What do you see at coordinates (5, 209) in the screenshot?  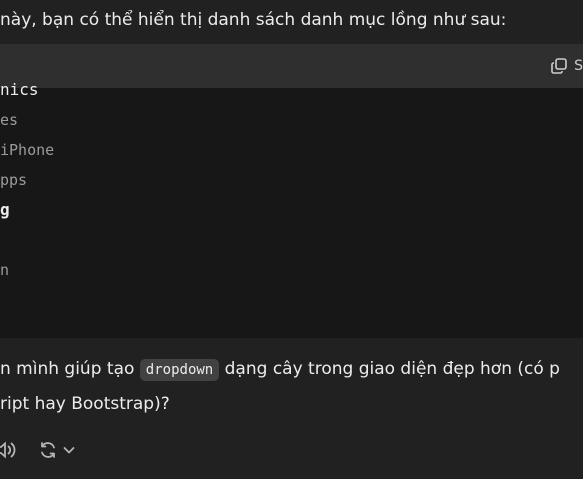 I see `code-line: g` at bounding box center [5, 209].